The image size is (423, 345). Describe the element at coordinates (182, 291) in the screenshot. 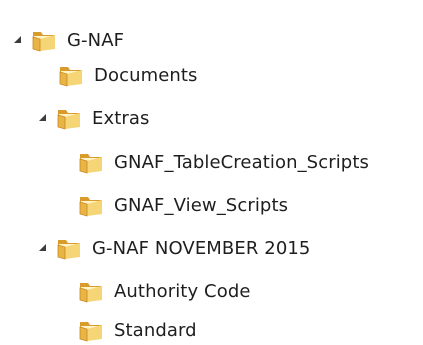

I see `tree-item-label: Authority Code` at that location.